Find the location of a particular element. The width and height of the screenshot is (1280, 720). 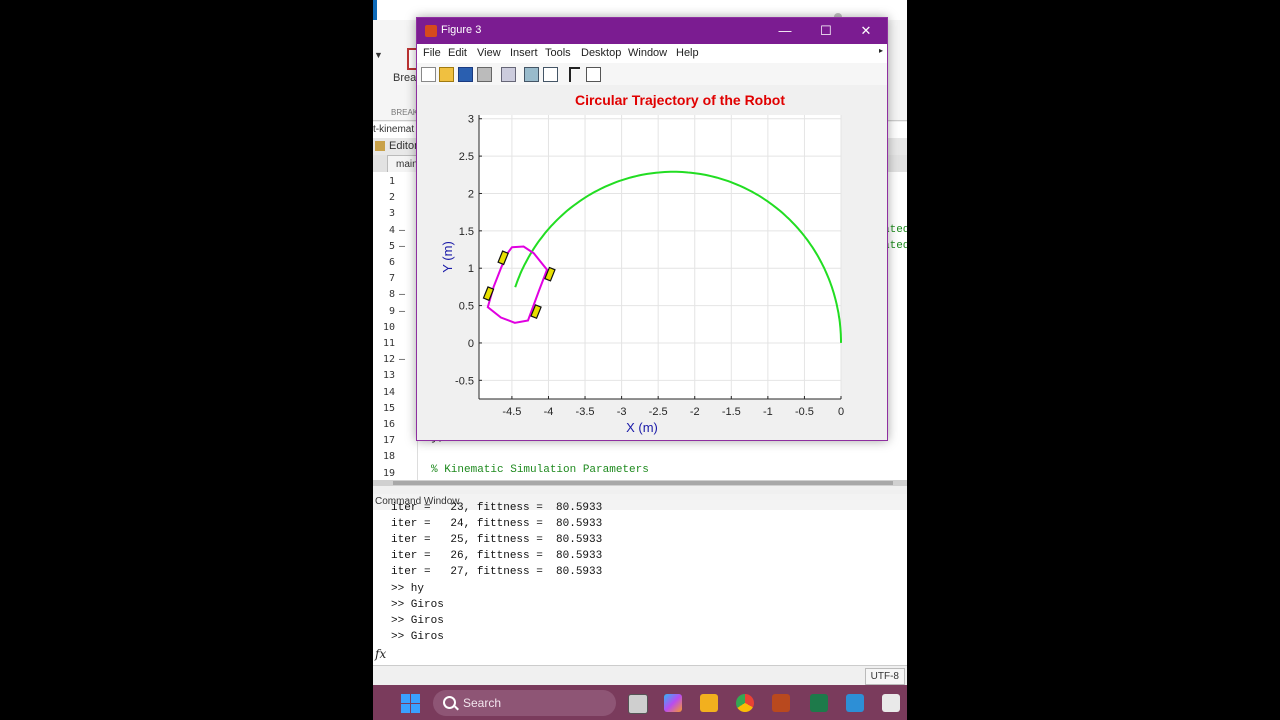

y-tick-label: 0.5 is located at coordinates (466, 307).